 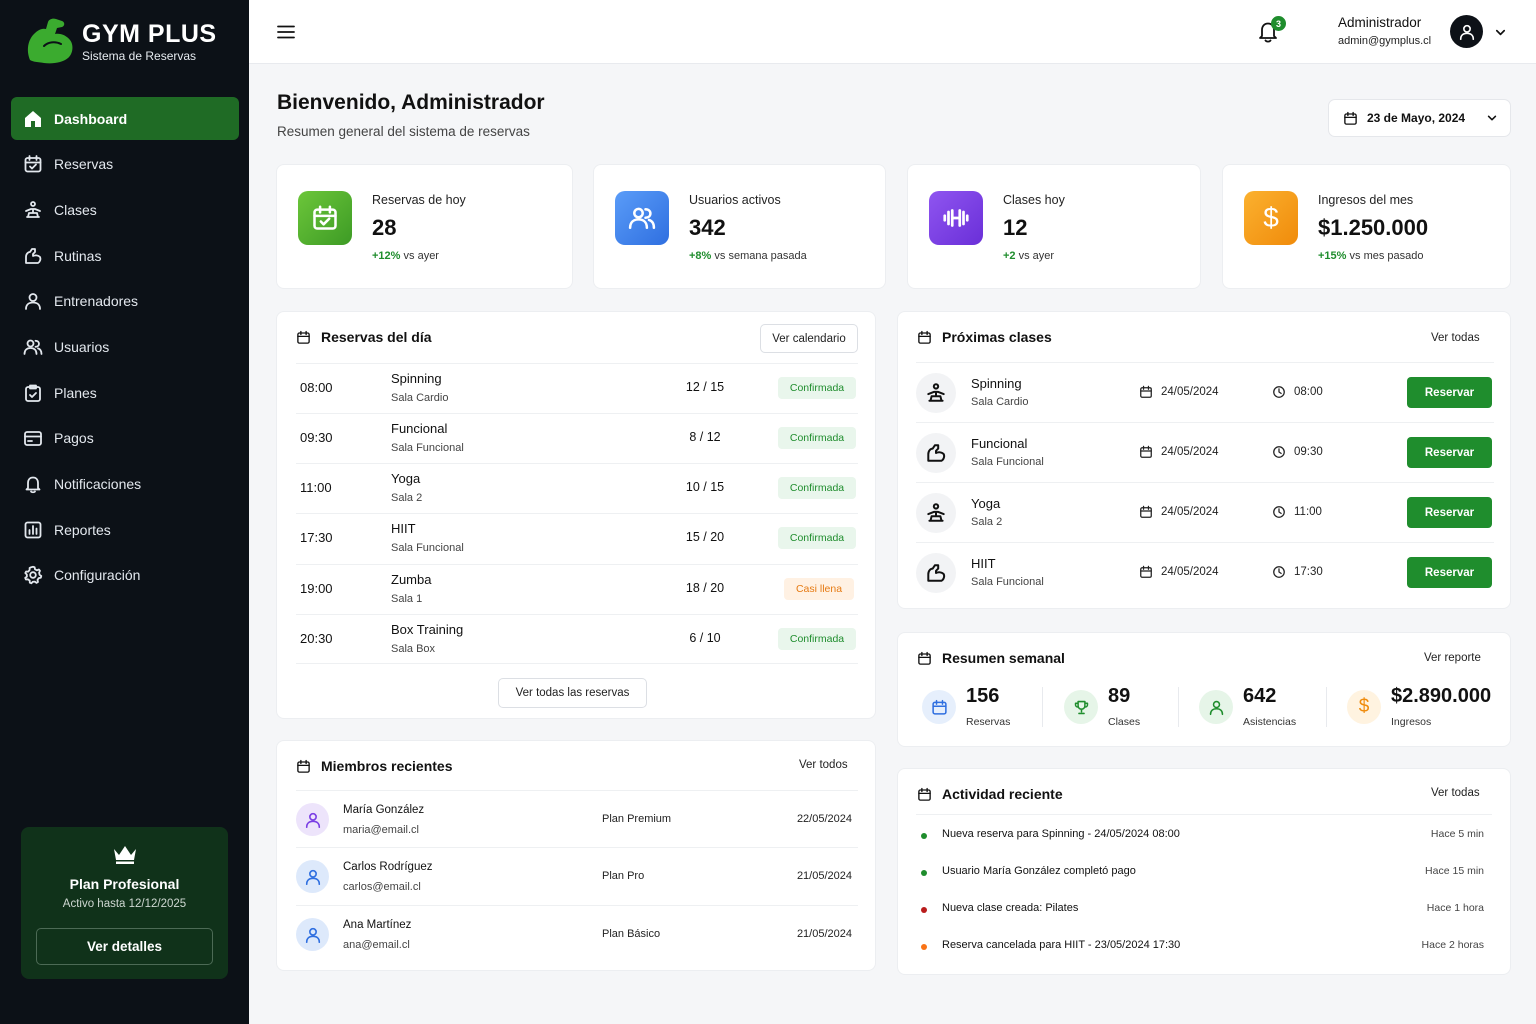 I want to click on reservation-capacity: 8 / 12, so click(x=705, y=437).